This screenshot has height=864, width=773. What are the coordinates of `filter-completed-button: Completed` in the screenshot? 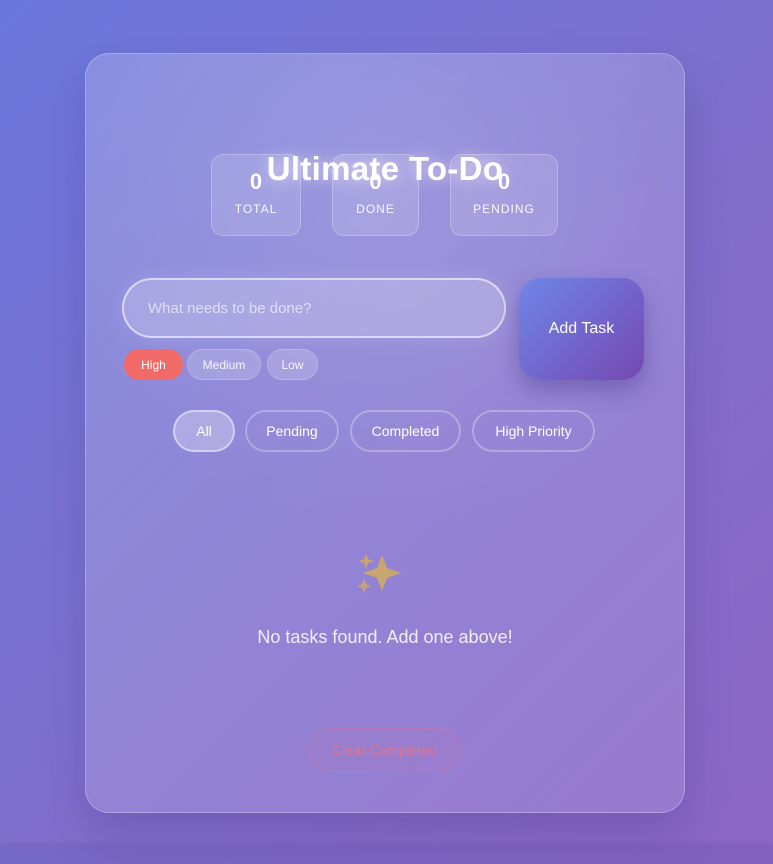 It's located at (405, 431).